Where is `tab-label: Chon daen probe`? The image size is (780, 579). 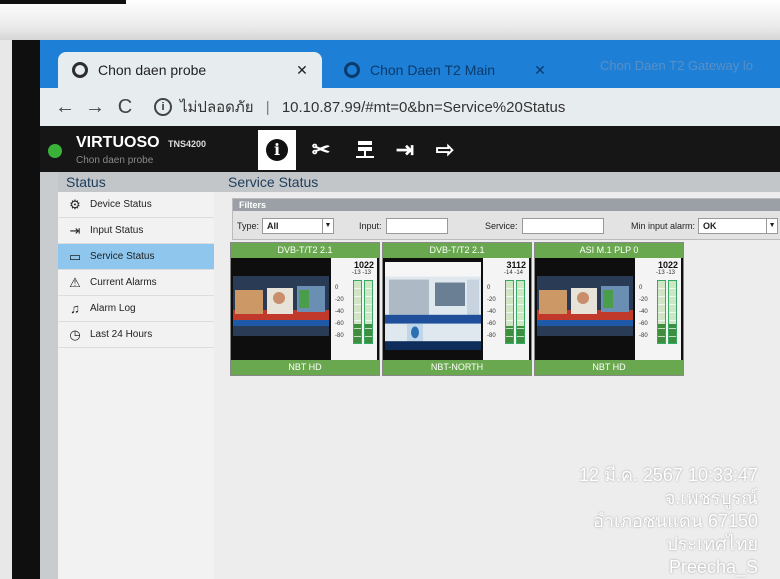 tab-label: Chon daen probe is located at coordinates (152, 70).